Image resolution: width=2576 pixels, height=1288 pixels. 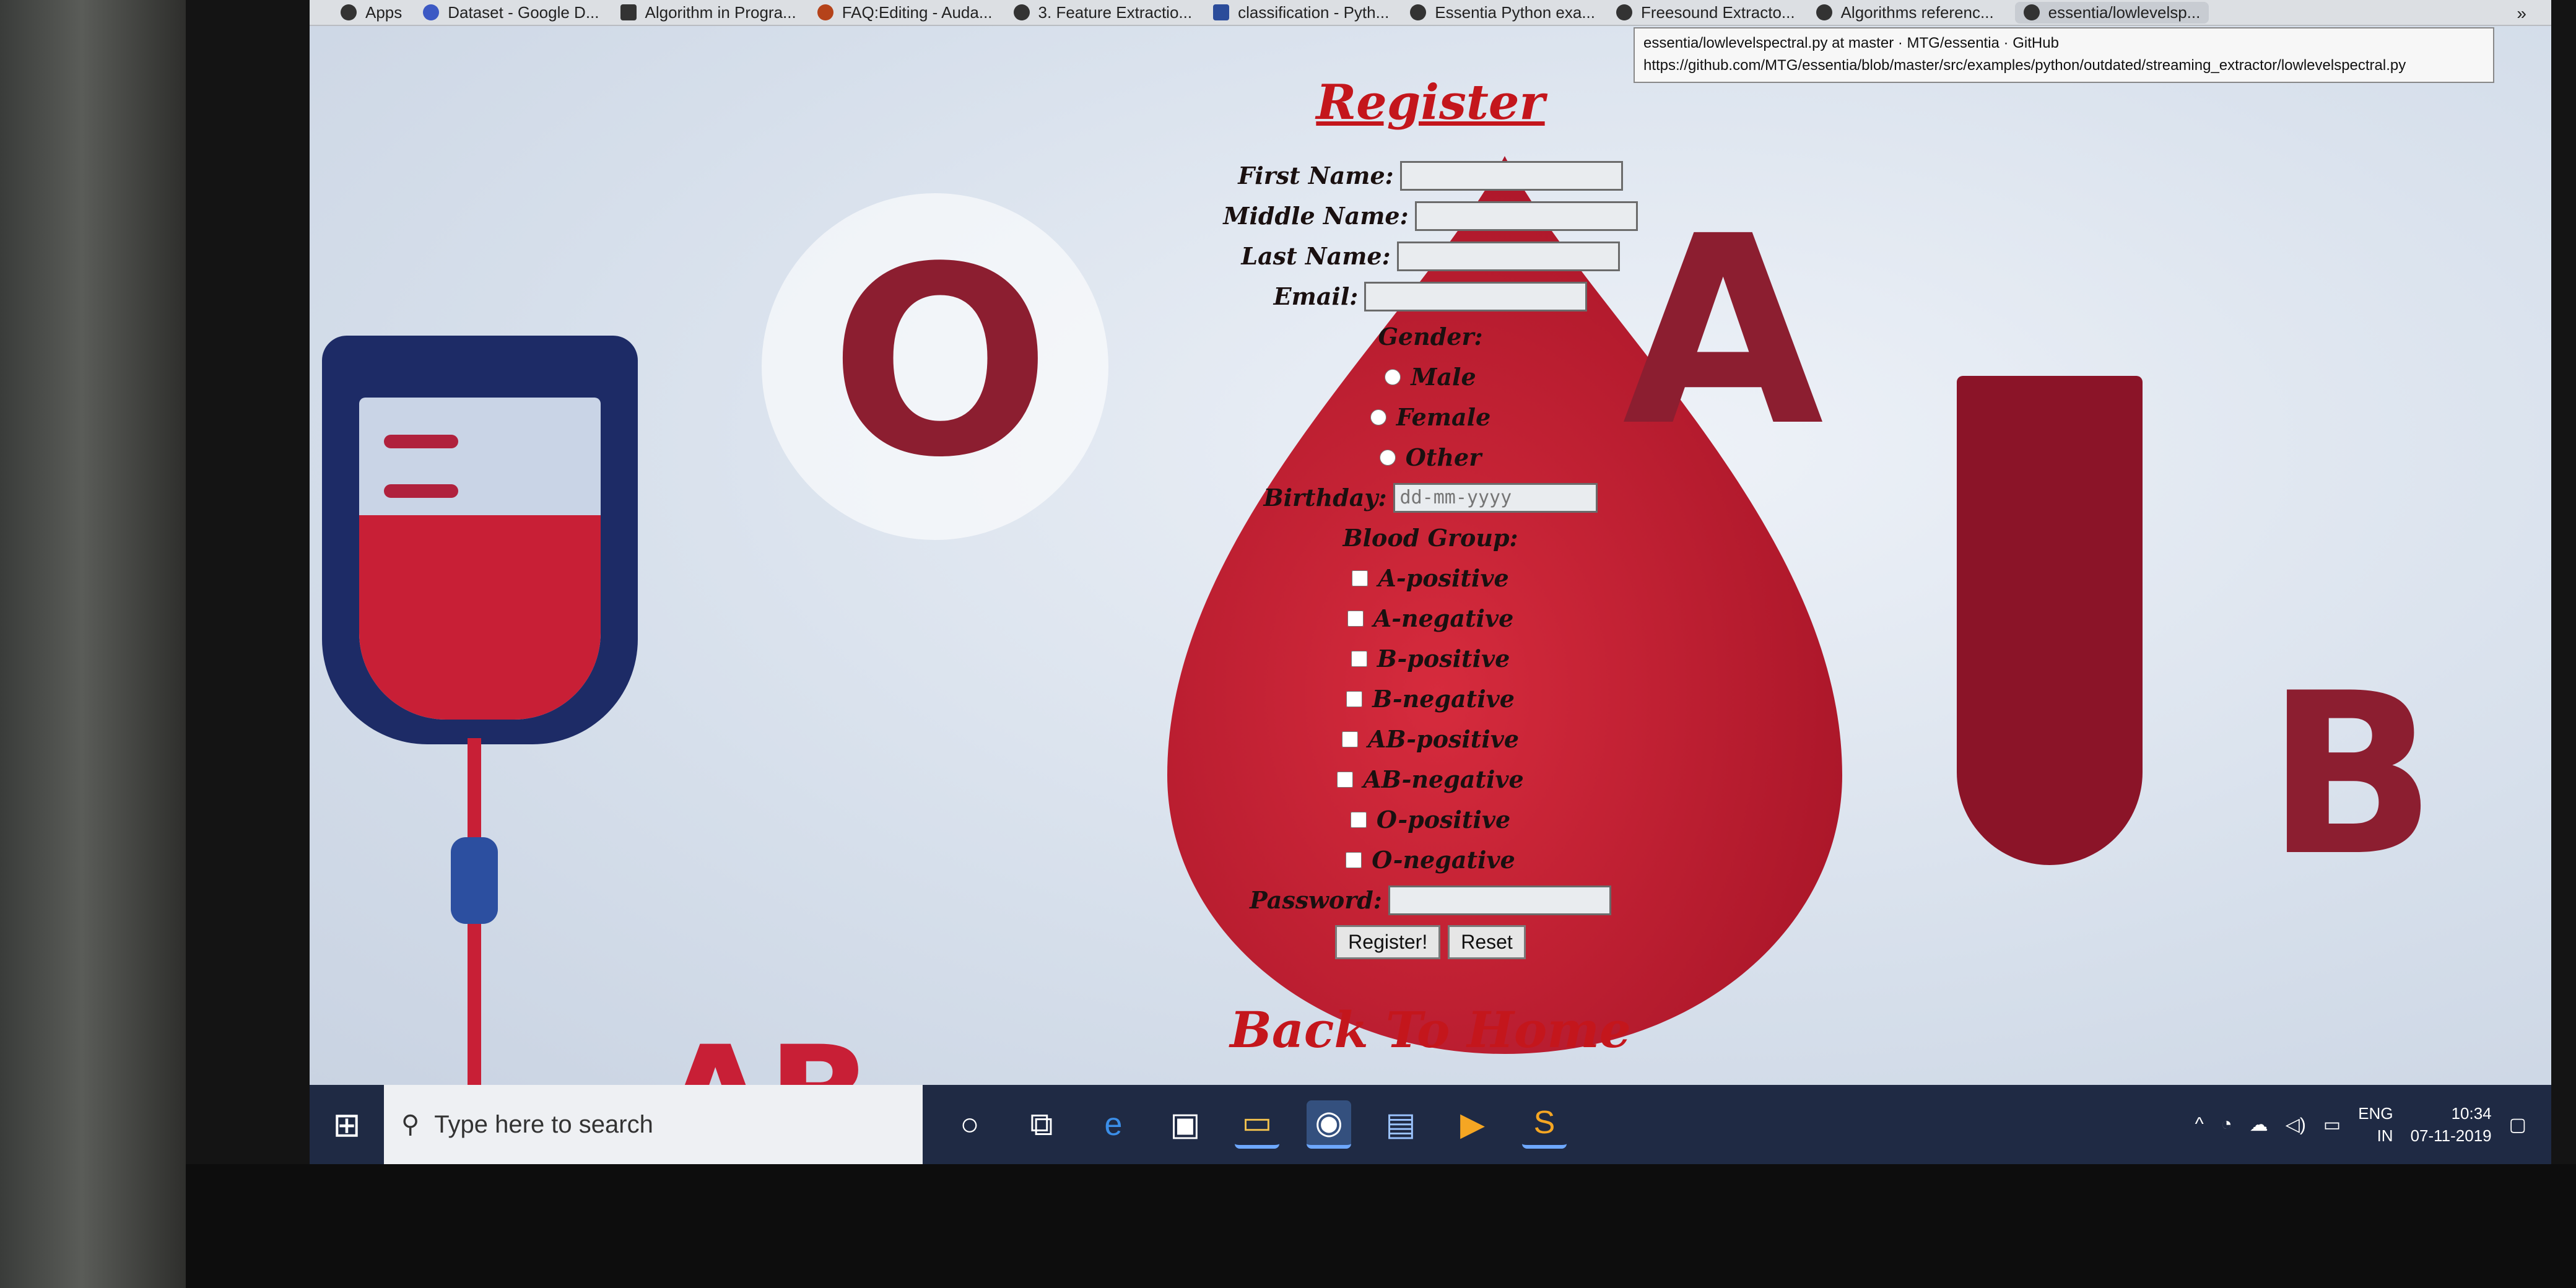 I want to click on blood-group-option-label: B-negative, so click(x=1443, y=699).